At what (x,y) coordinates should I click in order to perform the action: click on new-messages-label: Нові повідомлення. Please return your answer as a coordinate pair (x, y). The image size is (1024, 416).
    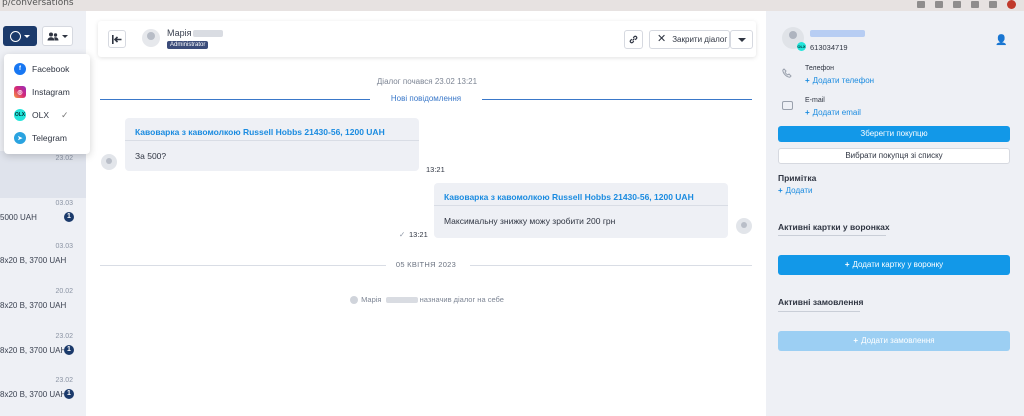
    Looking at the image, I should click on (426, 98).